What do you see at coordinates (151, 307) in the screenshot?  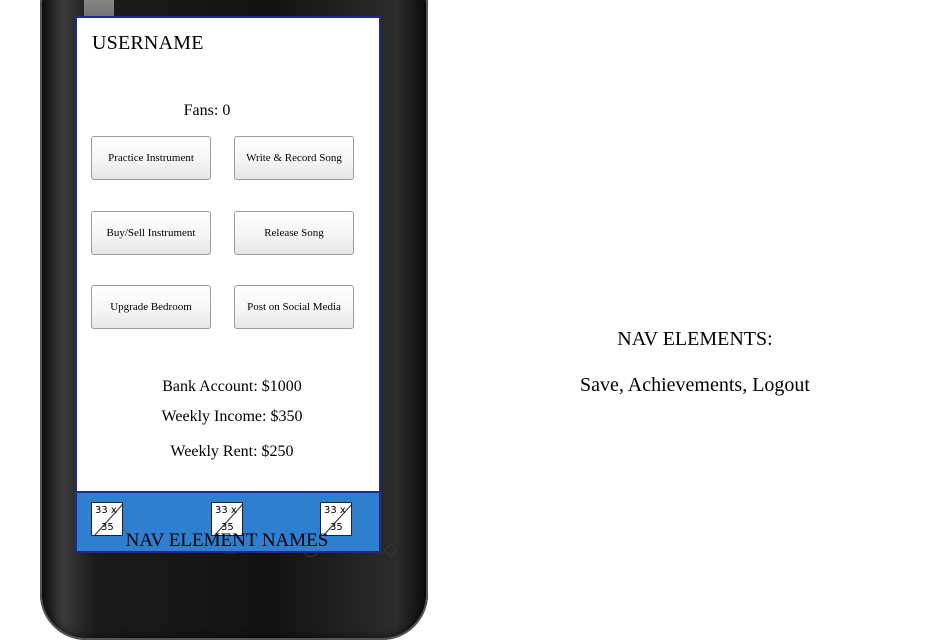 I see `upgrade-bedroom-button: Upgrade Bedroom` at bounding box center [151, 307].